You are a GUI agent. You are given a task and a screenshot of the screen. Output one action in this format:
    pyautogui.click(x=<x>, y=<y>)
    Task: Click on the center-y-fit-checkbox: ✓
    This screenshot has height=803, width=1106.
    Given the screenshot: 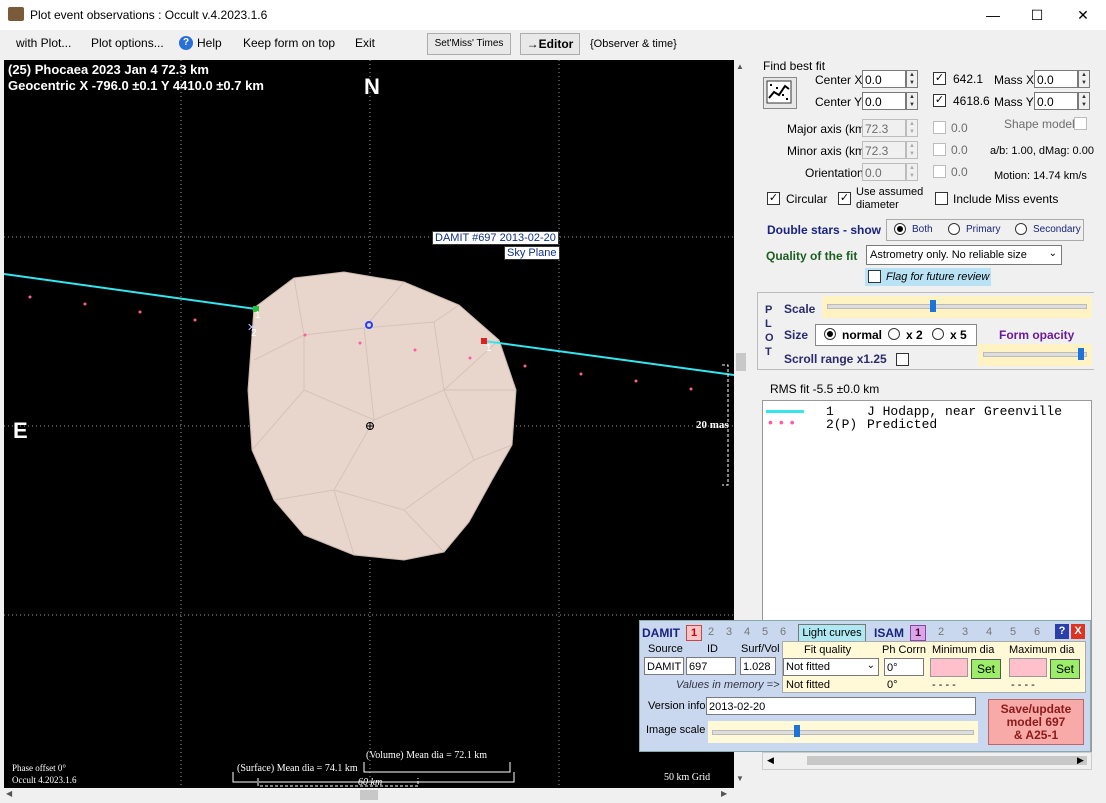 What is the action you would take?
    pyautogui.click(x=939, y=100)
    